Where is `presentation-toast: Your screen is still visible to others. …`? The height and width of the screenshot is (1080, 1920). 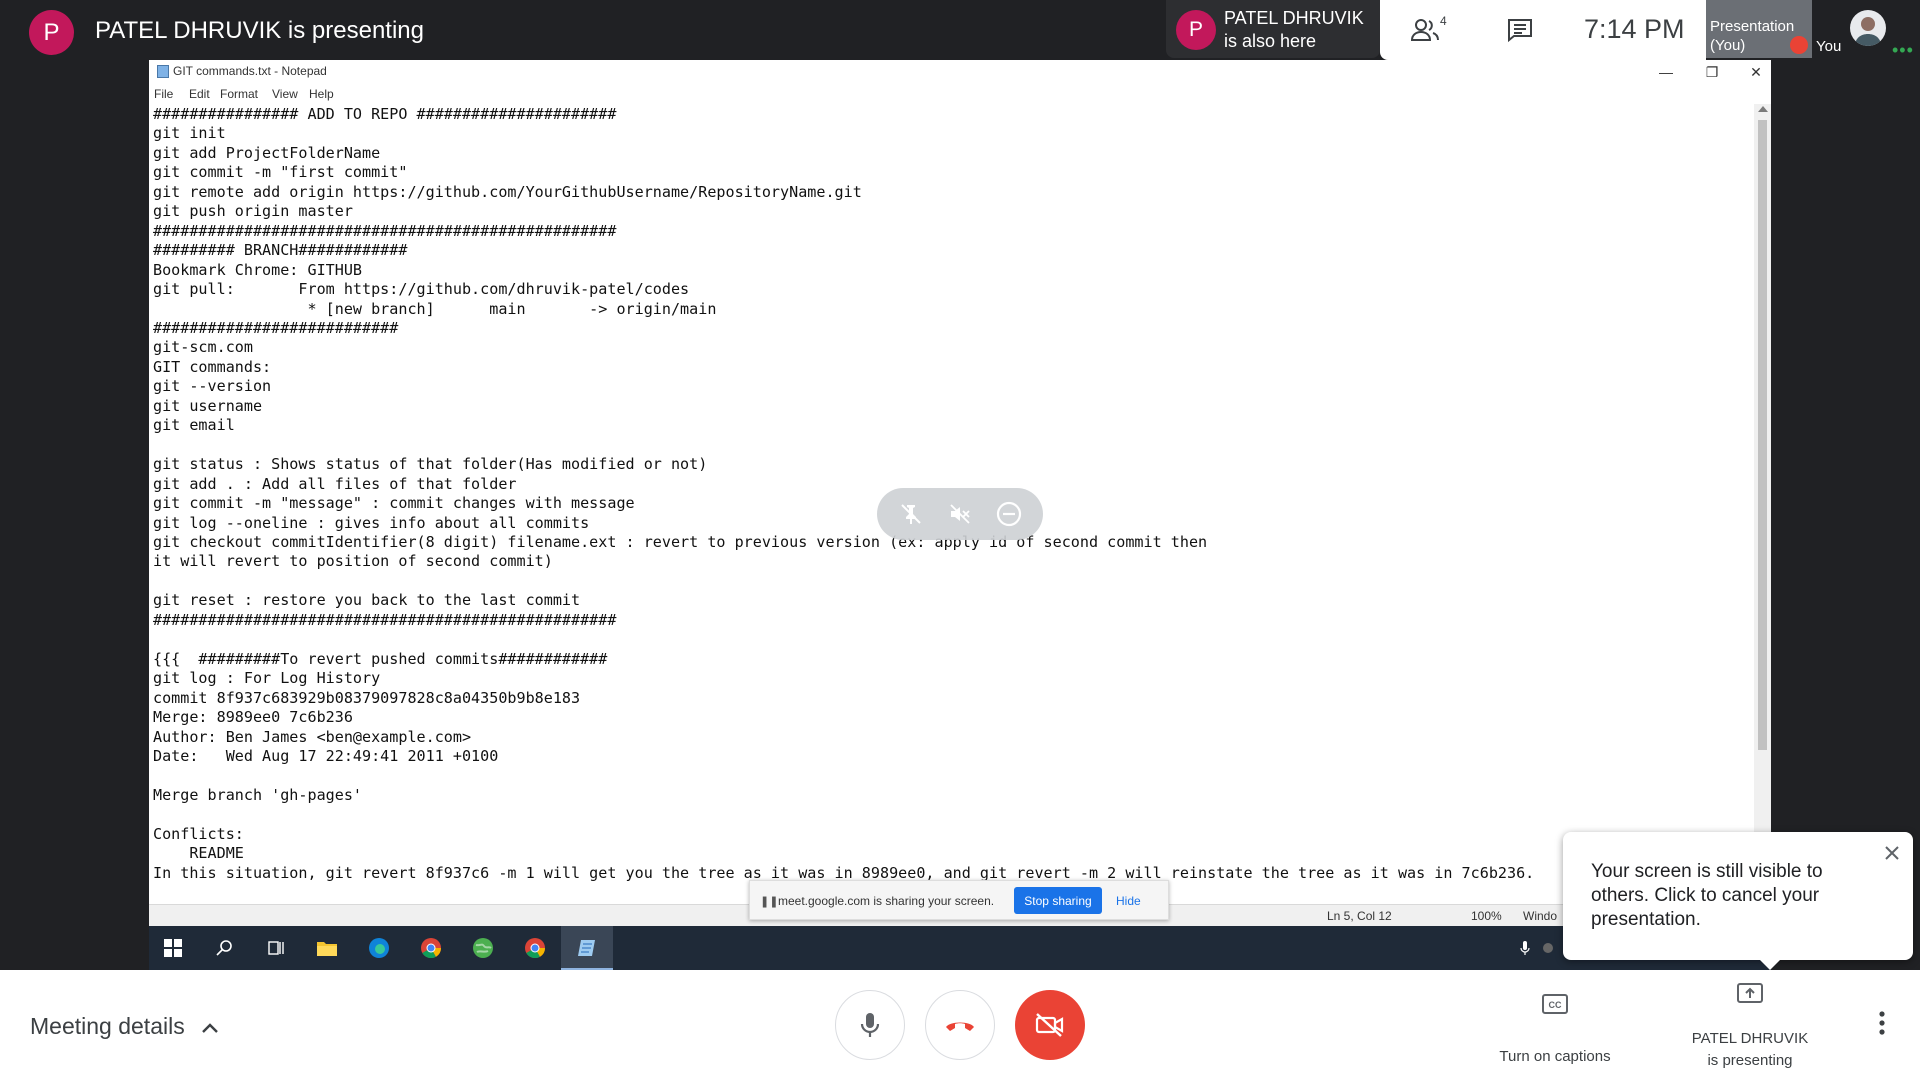 presentation-toast: Your screen is still visible to others. … is located at coordinates (1738, 901).